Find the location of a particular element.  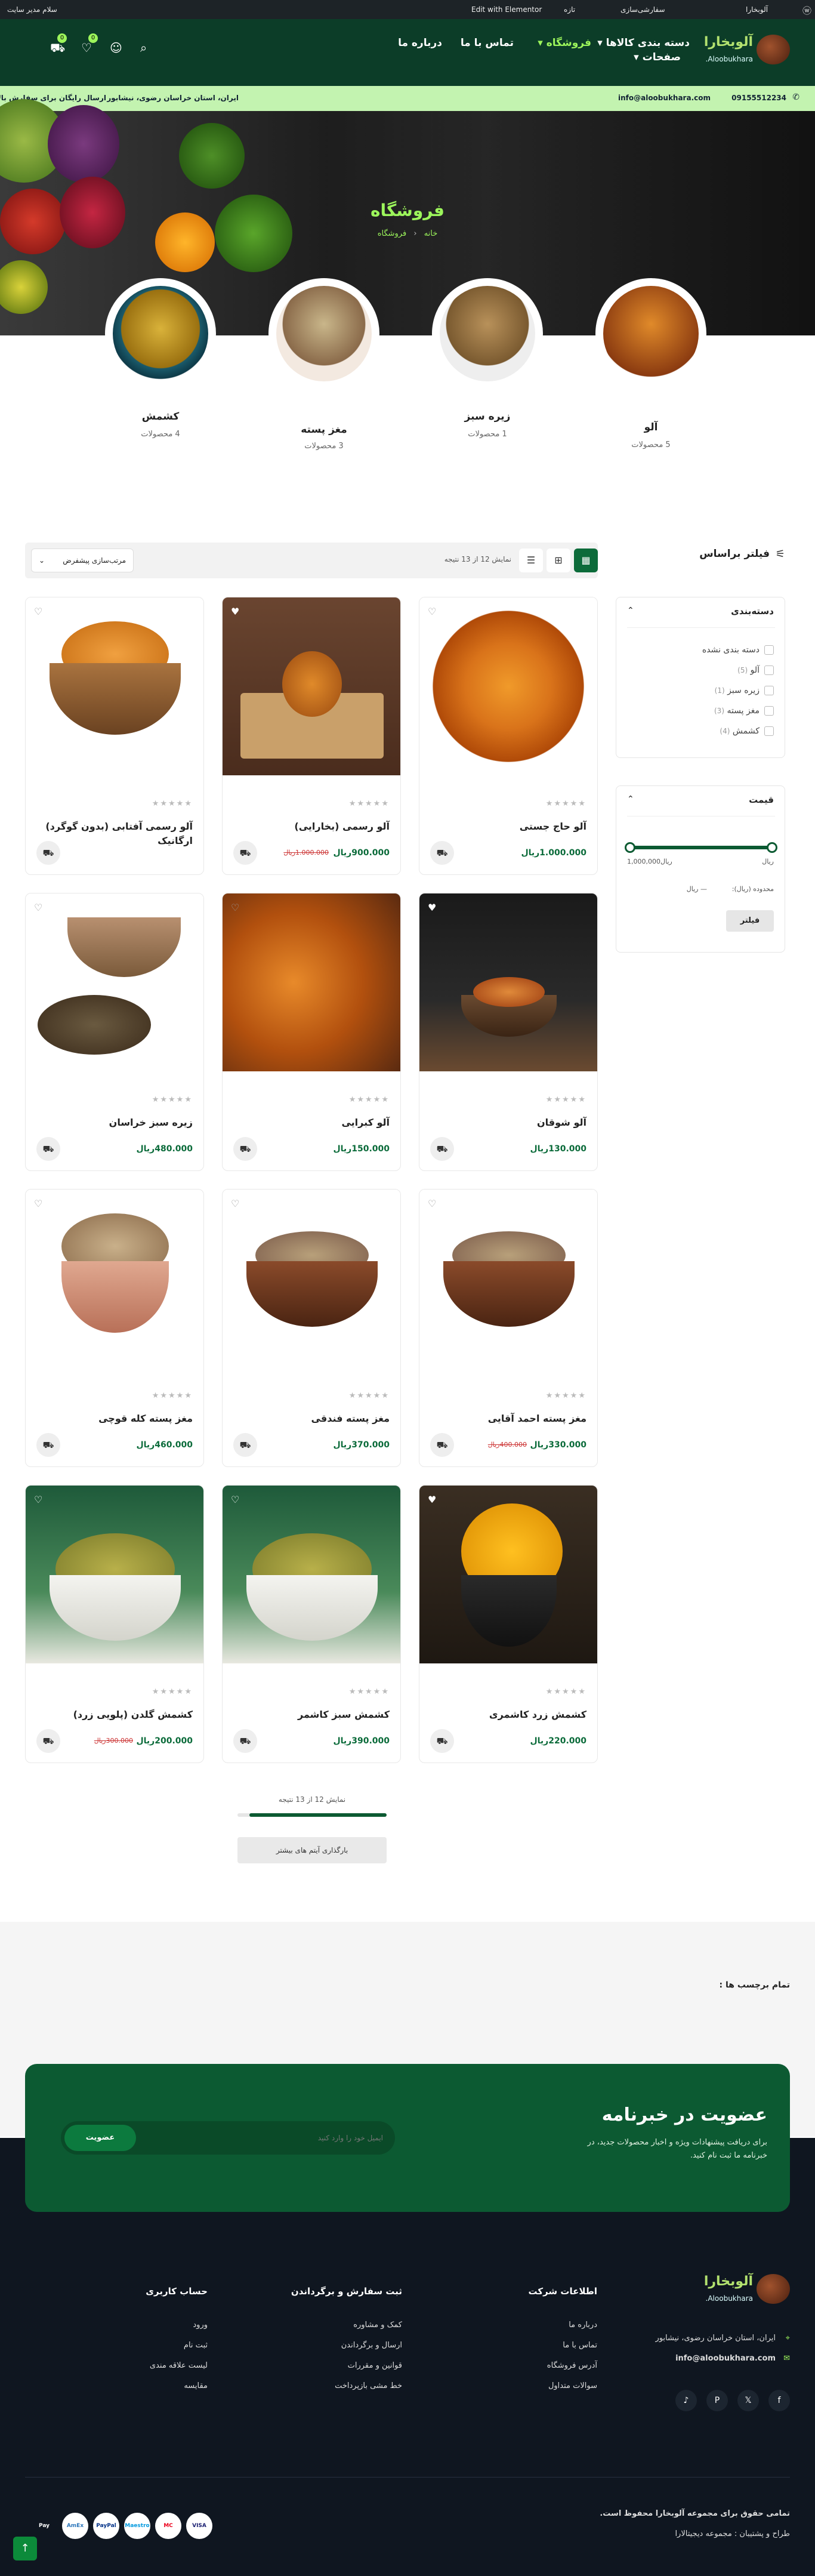

product-title: آلو رسمی آفتابی (بدون گوگرد) ارگانیک is located at coordinates (115, 833).